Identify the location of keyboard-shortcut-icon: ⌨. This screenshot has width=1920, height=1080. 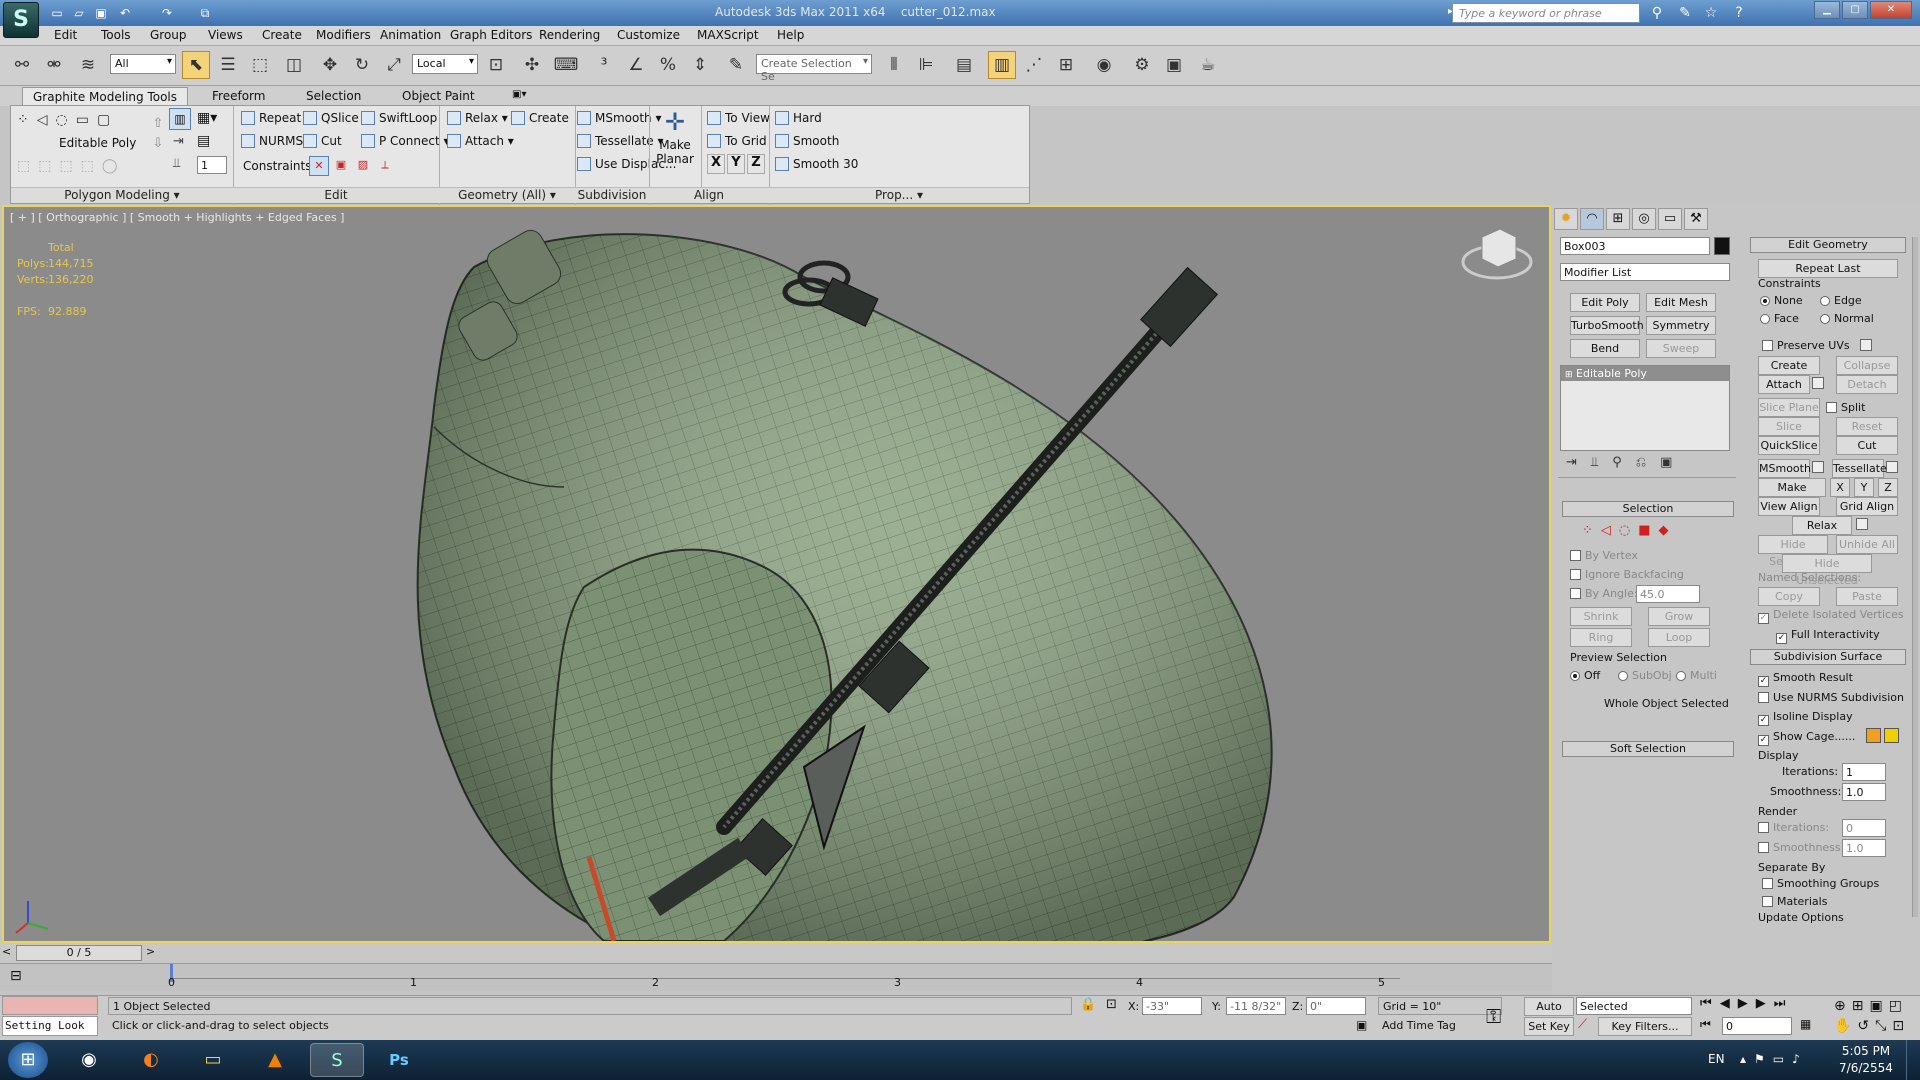
(566, 65).